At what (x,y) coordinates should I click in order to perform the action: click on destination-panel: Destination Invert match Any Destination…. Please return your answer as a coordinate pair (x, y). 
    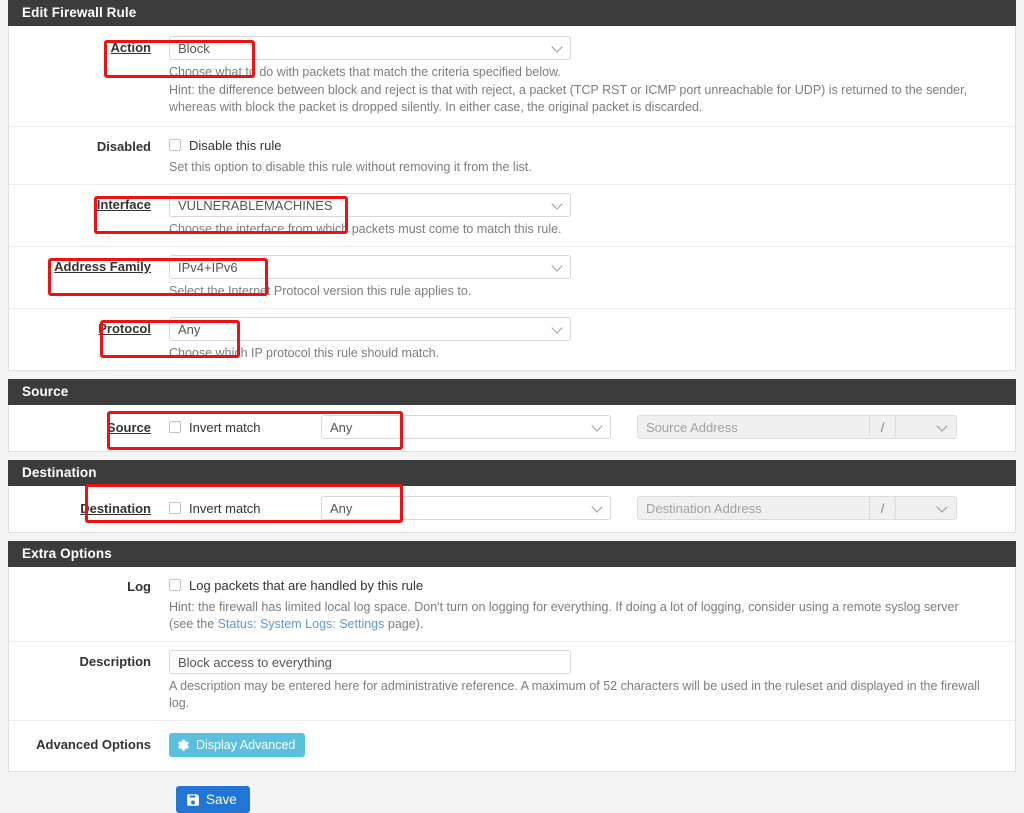
    Looking at the image, I should click on (512, 509).